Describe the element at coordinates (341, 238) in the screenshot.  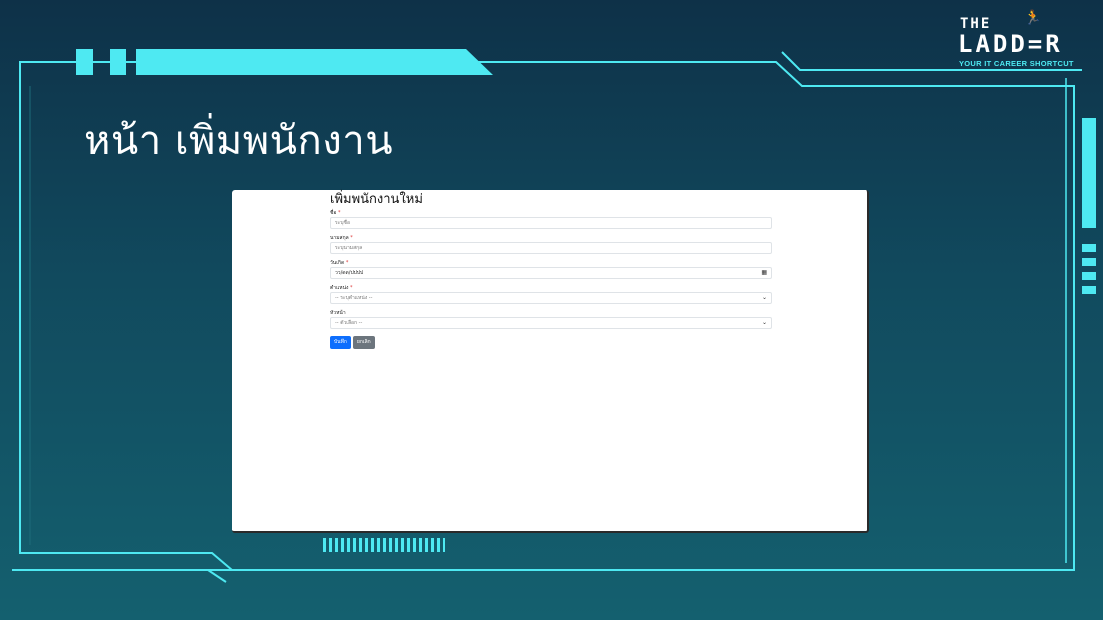
I see `last-name-label: นามสกุล *` at that location.